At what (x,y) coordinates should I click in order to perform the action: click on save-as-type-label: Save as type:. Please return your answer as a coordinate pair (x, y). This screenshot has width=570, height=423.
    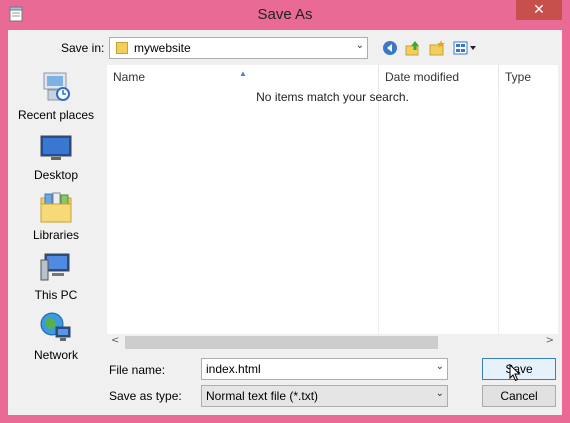
    Looking at the image, I should click on (145, 396).